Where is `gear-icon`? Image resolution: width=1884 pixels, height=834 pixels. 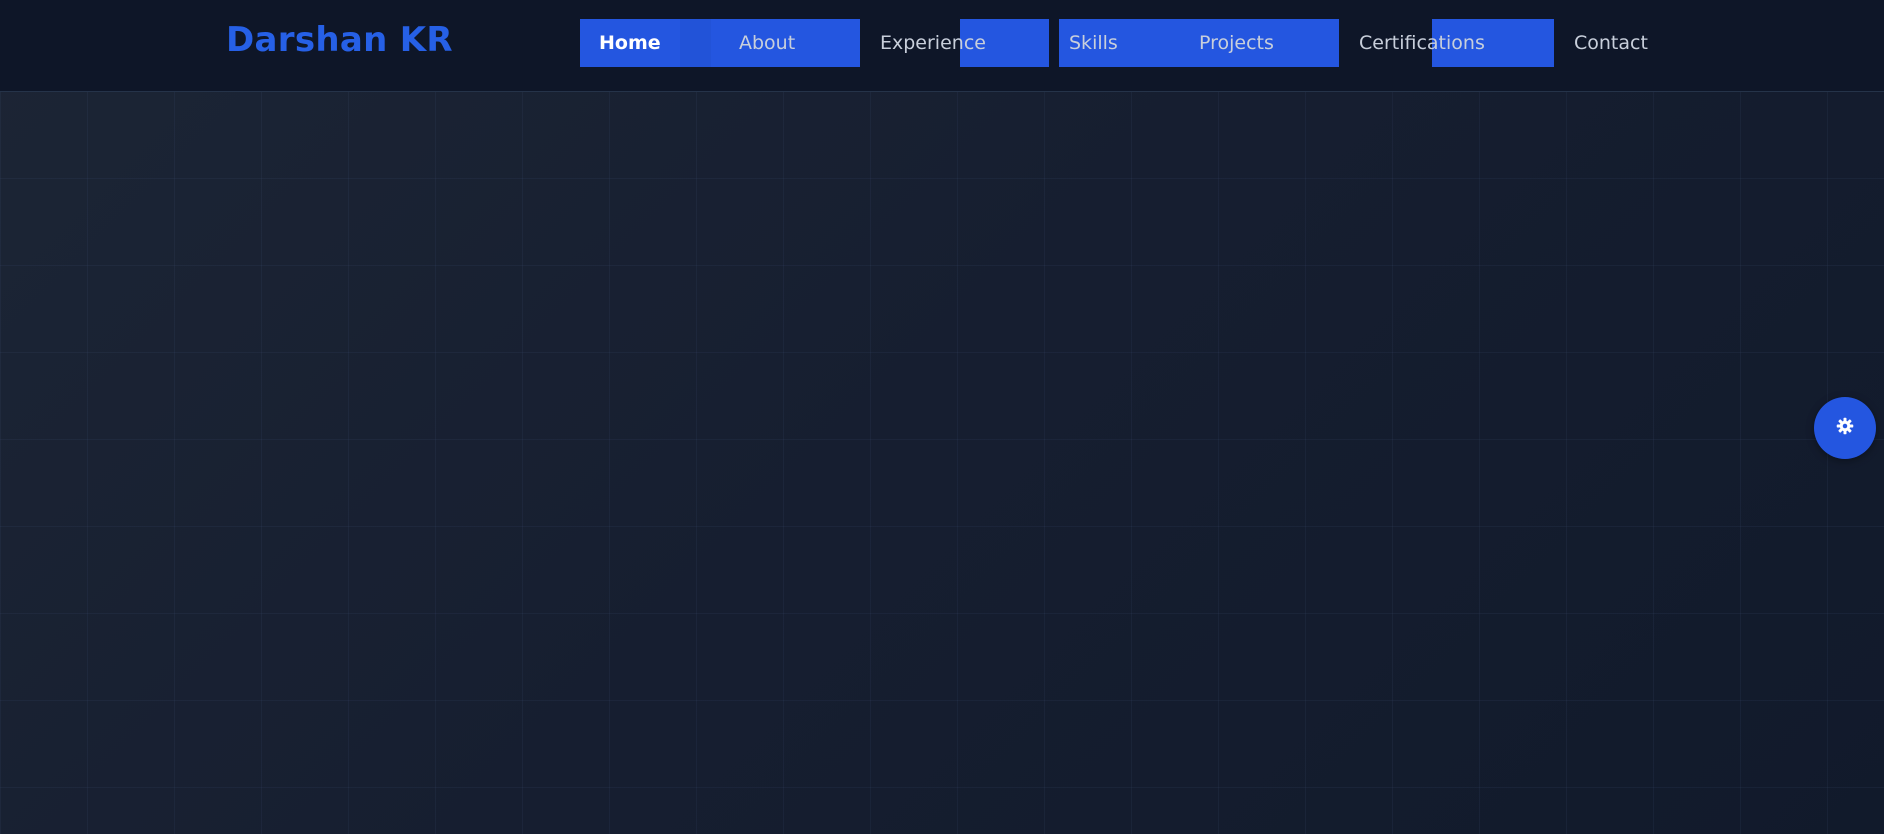
gear-icon is located at coordinates (1845, 428).